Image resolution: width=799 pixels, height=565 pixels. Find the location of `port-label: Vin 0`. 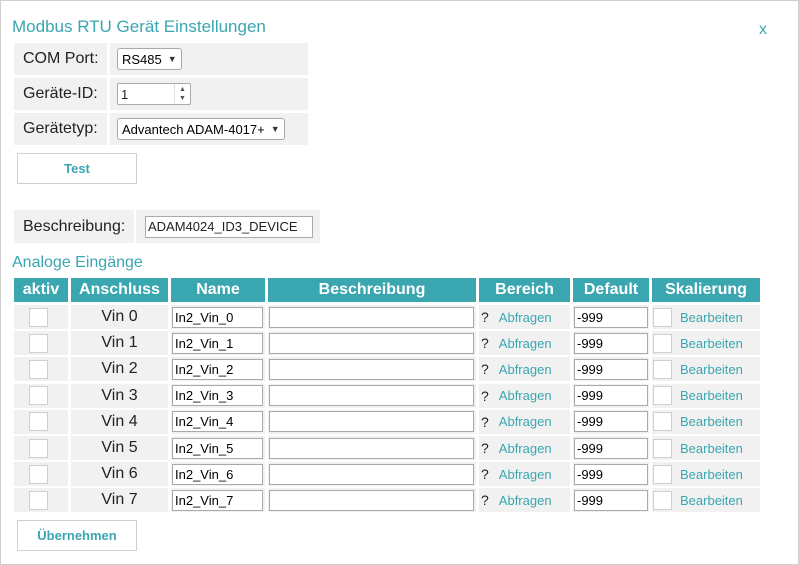

port-label: Vin 0 is located at coordinates (119, 316).